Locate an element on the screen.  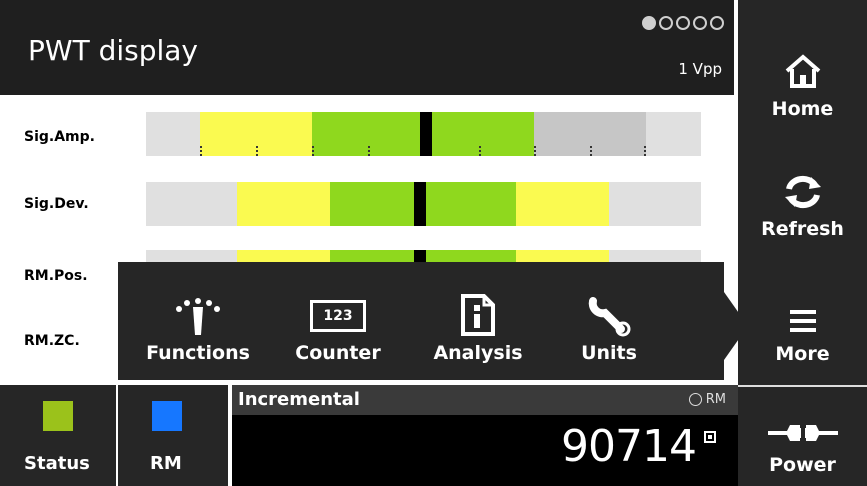
gauge-icon is located at coordinates (198, 319).